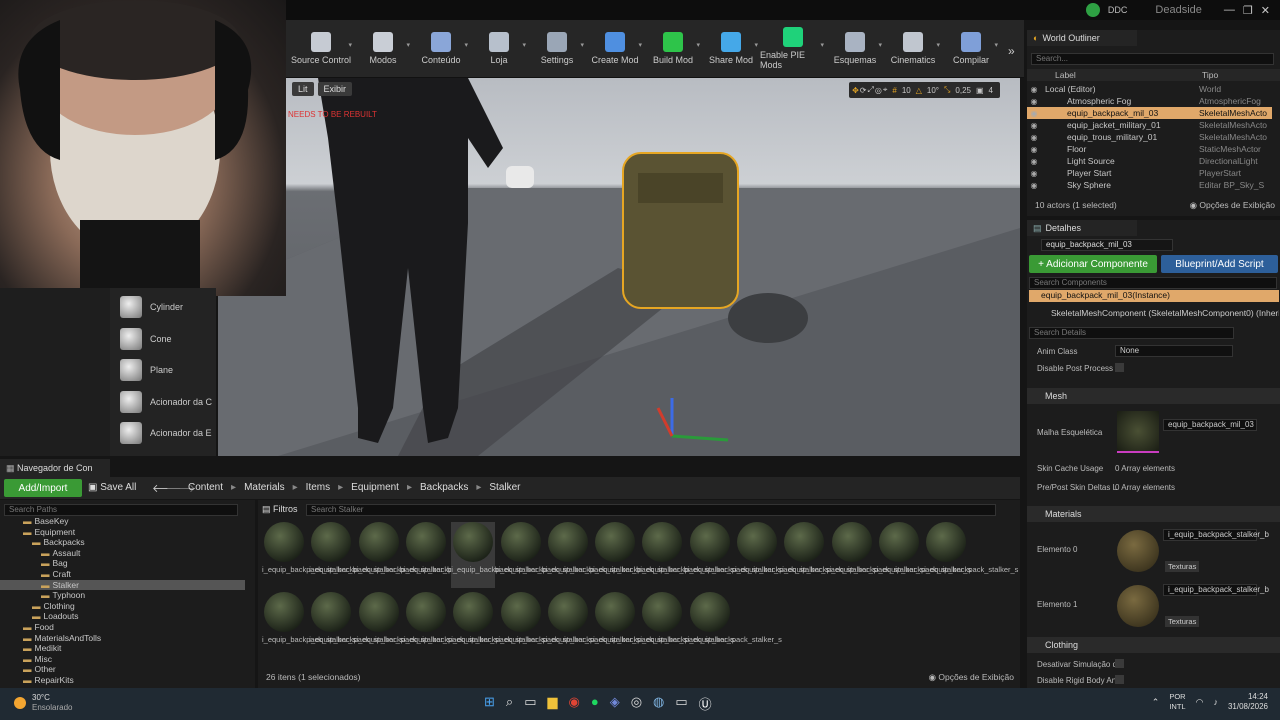  What do you see at coordinates (705, 703) in the screenshot?
I see `unreal-icon: Ⓤ` at bounding box center [705, 703].